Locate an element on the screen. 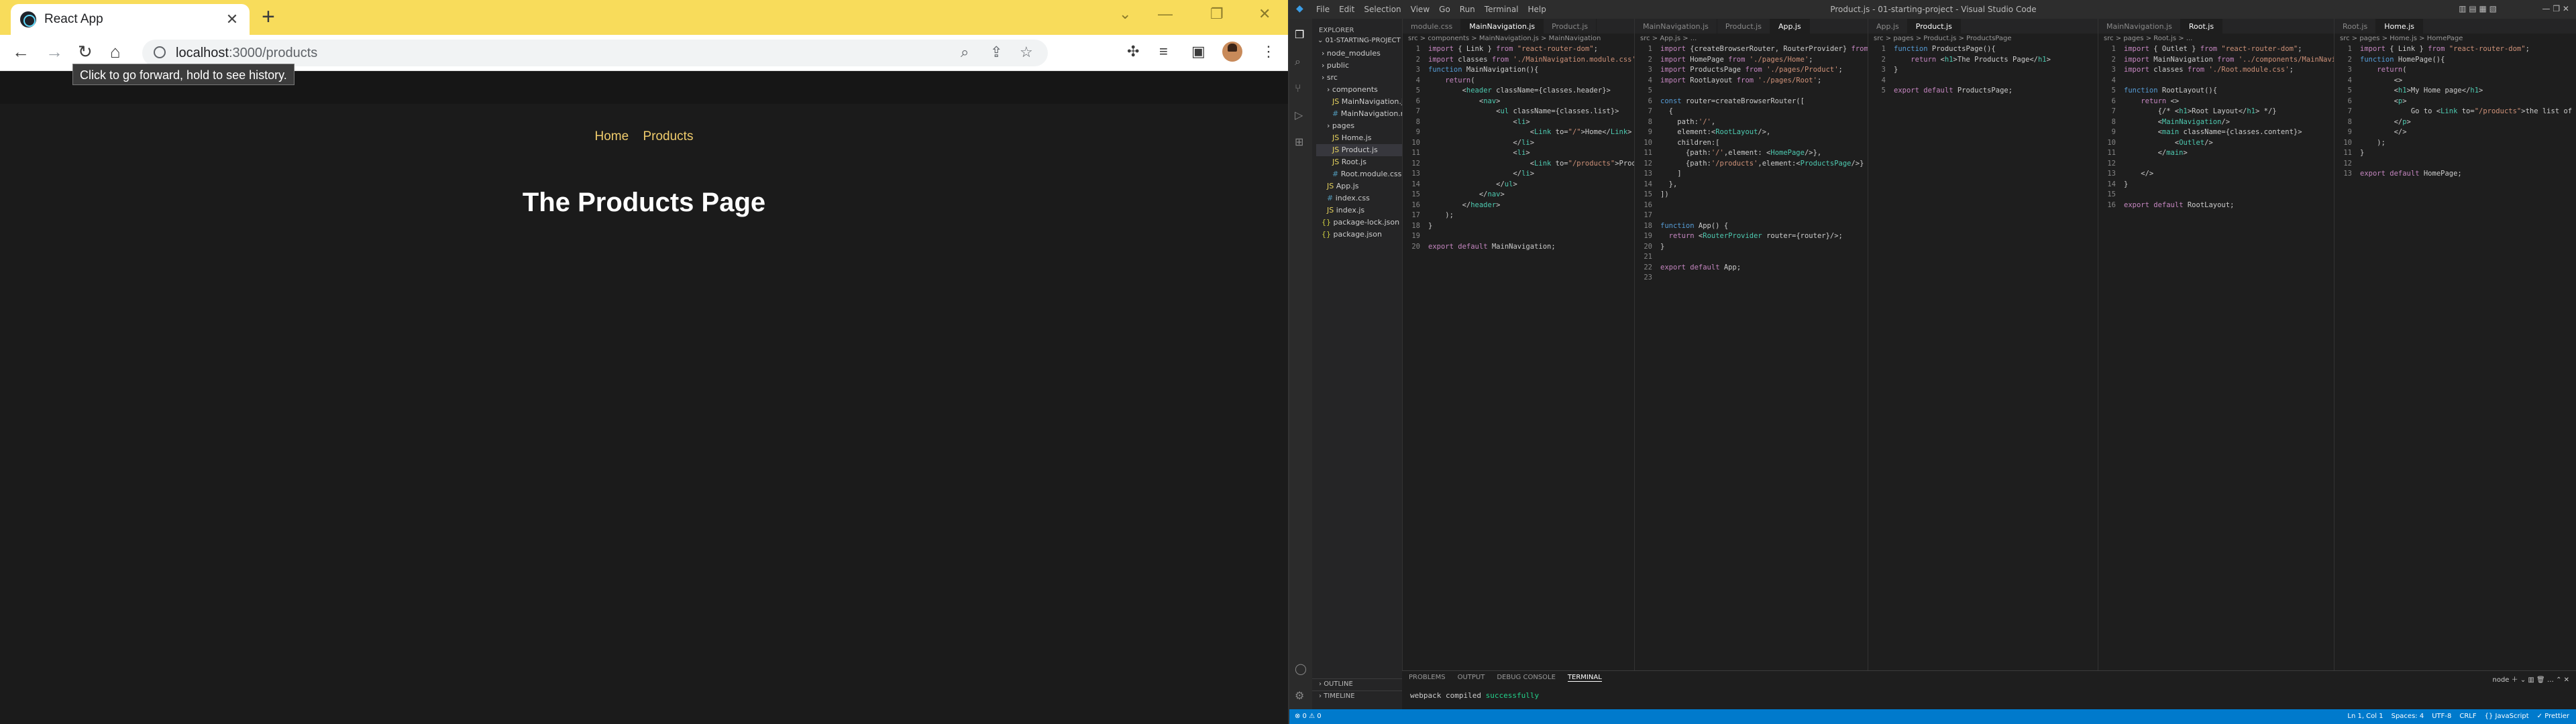  tree-item: › components is located at coordinates (1359, 90).